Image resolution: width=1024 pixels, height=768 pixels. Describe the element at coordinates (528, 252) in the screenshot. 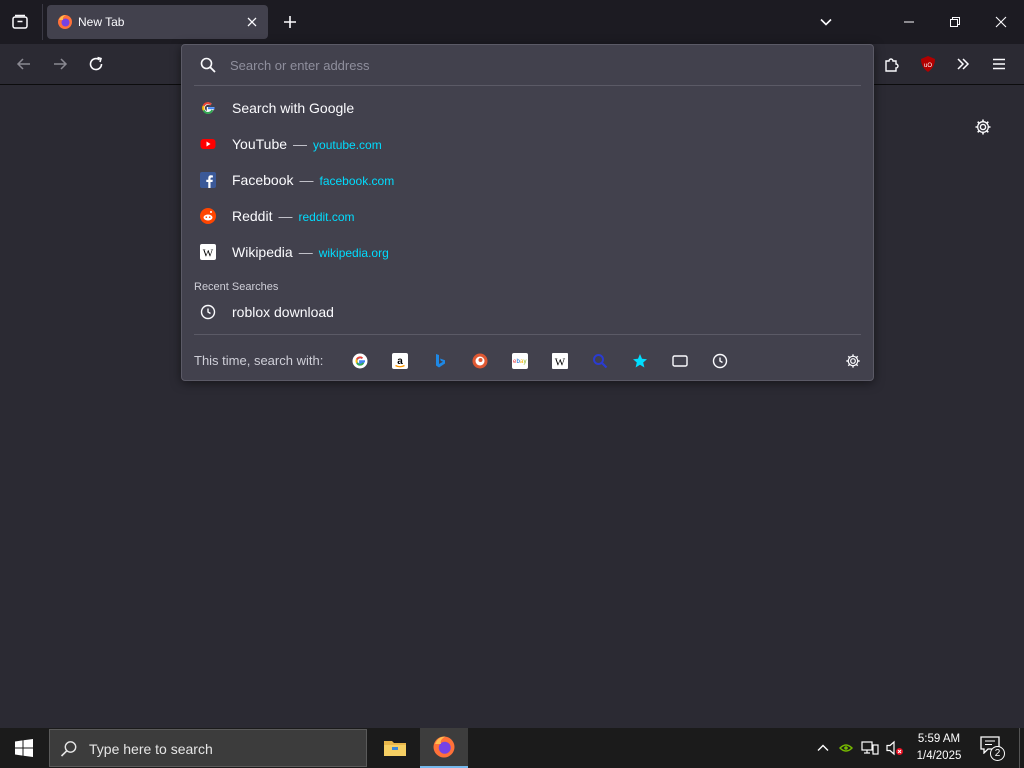

I see `suggestion-wikipedia: W Wikipedia — wikipedia.org` at that location.